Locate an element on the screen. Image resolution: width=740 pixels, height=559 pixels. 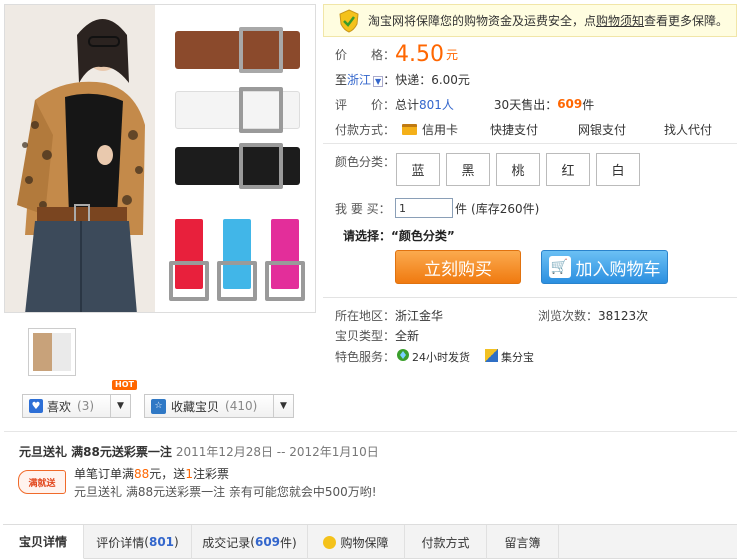
shipping-fee: ：快递：6.00元 is located at coordinates (426, 79).